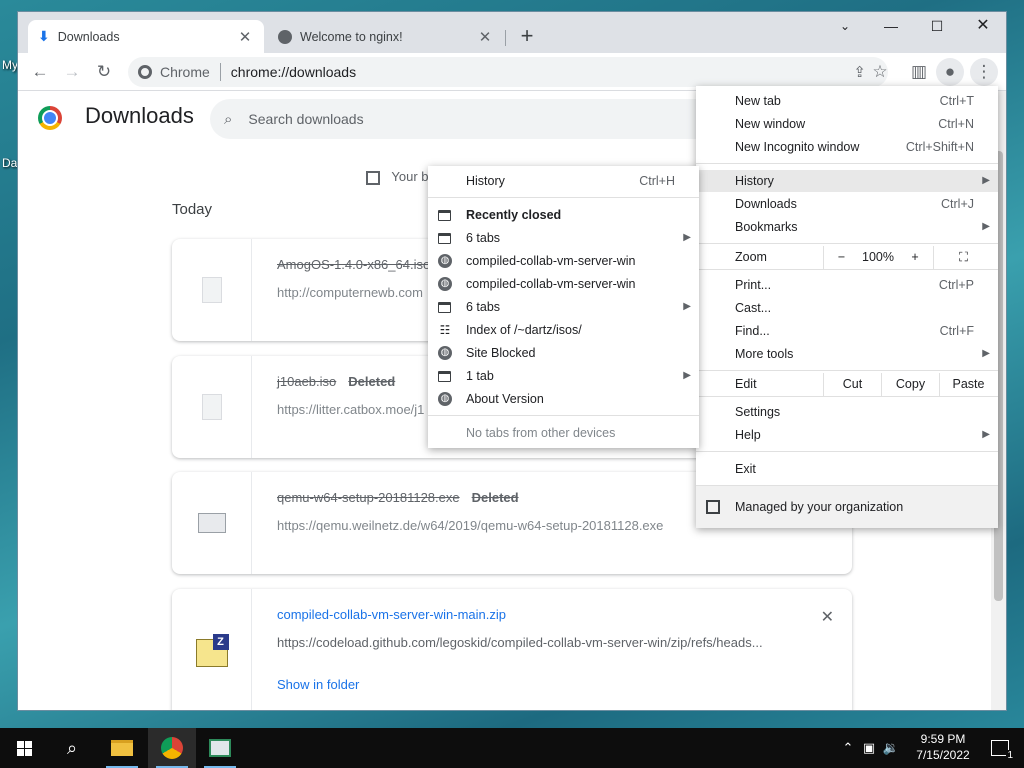 The height and width of the screenshot is (768, 1024). Describe the element at coordinates (104, 72) in the screenshot. I see `reload-button: ↻` at that location.